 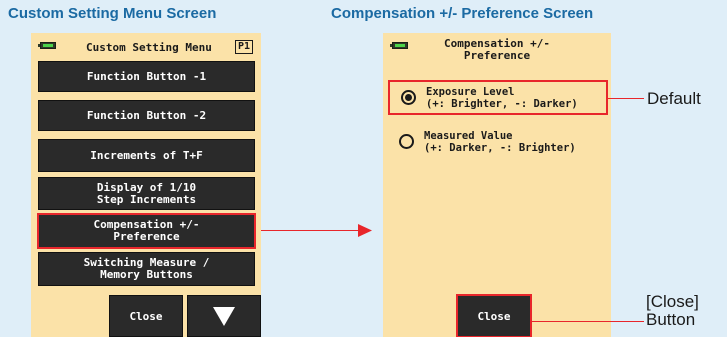 What do you see at coordinates (462, 13) in the screenshot?
I see `right-screen-title: Compensation +/- Preference Screen` at bounding box center [462, 13].